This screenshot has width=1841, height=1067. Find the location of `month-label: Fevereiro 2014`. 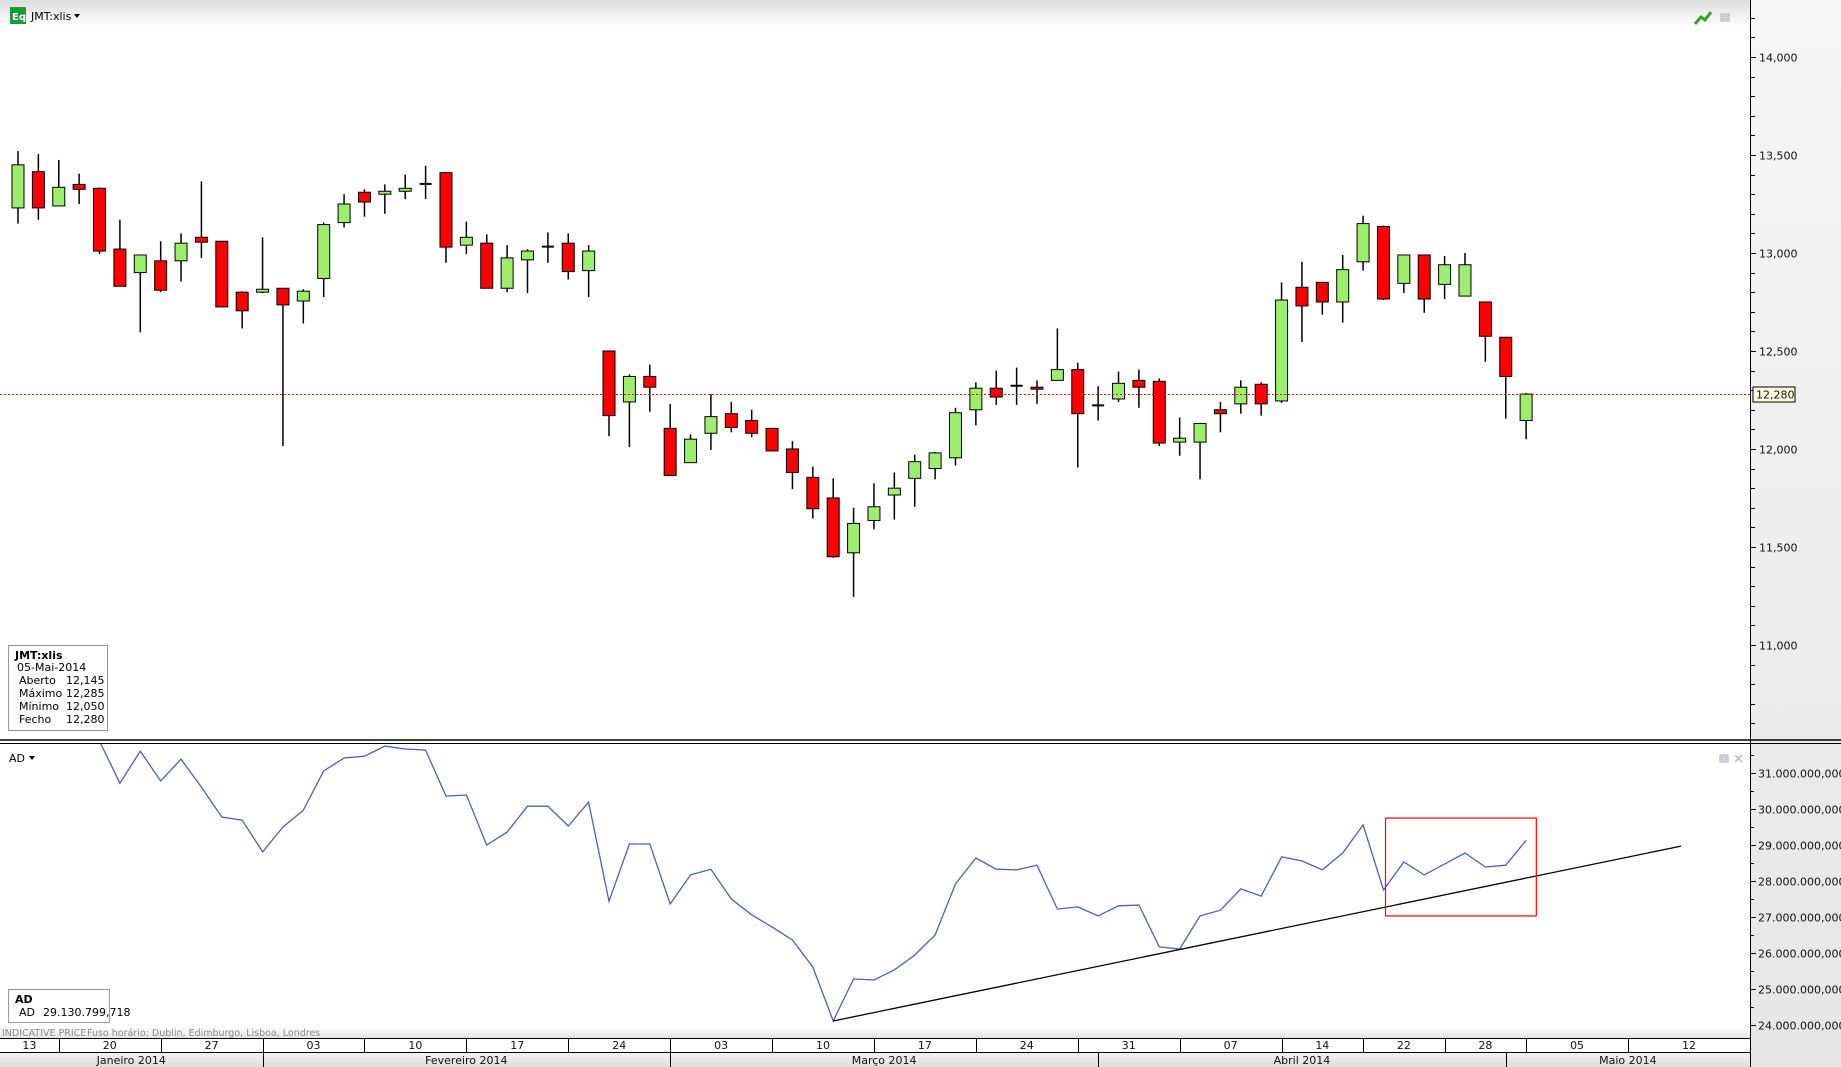

month-label: Fevereiro 2014 is located at coordinates (466, 1060).